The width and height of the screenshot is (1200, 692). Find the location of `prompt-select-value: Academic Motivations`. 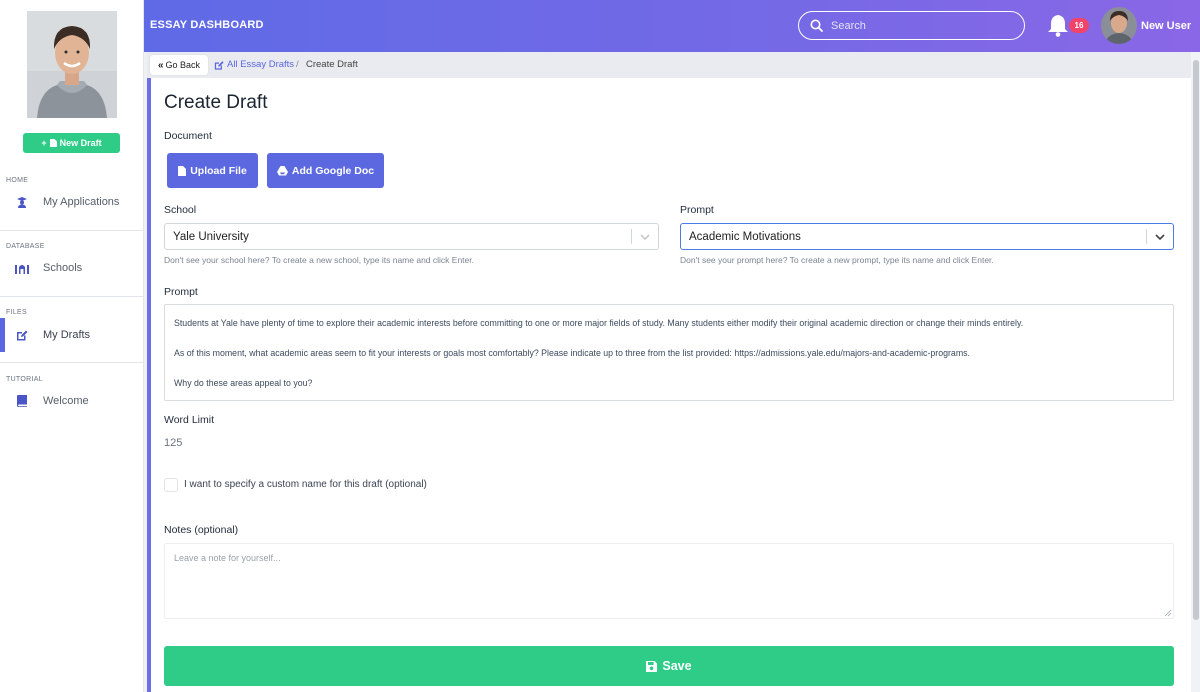

prompt-select-value: Academic Motivations is located at coordinates (745, 236).